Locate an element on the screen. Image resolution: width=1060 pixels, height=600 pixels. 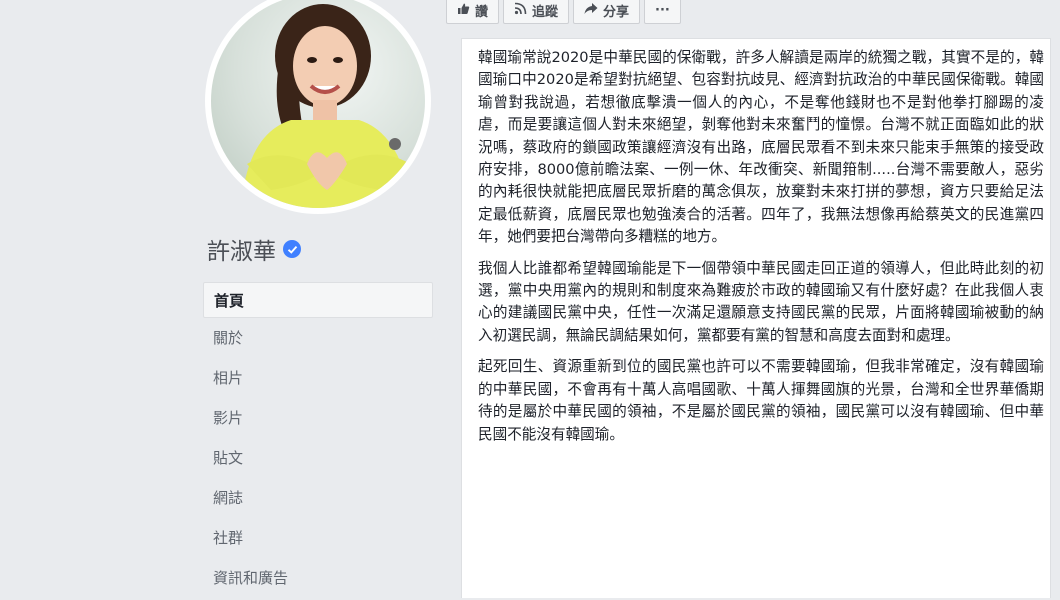
like-button: 讚 is located at coordinates (473, 12).